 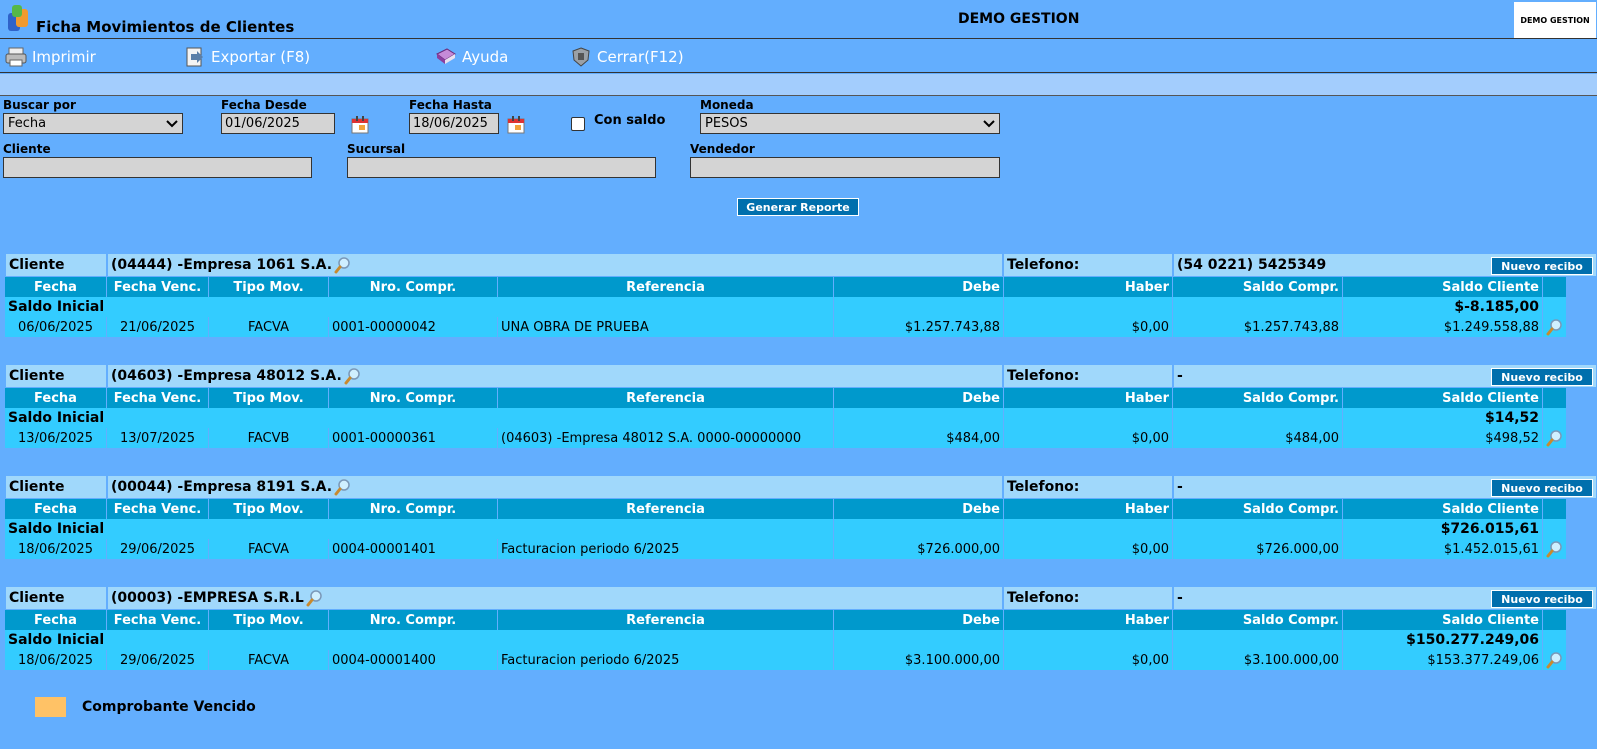 What do you see at coordinates (626, 57) in the screenshot?
I see `close-button: Cerrar(F12)` at bounding box center [626, 57].